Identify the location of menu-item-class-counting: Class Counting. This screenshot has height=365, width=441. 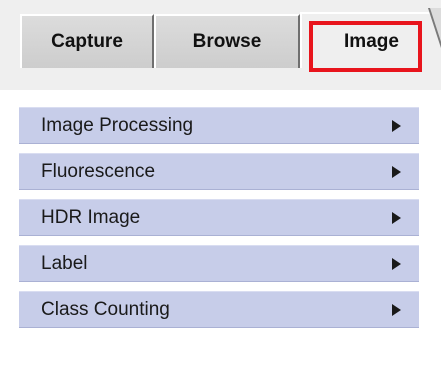
(219, 309).